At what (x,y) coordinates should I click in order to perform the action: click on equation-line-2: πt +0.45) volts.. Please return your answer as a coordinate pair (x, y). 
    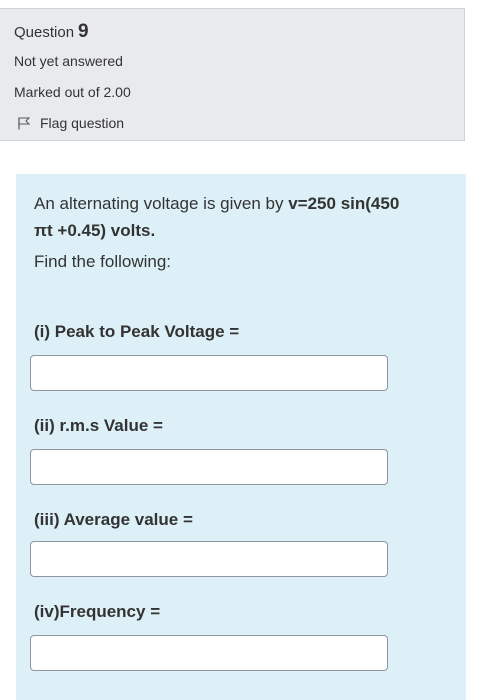
    Looking at the image, I should click on (95, 230).